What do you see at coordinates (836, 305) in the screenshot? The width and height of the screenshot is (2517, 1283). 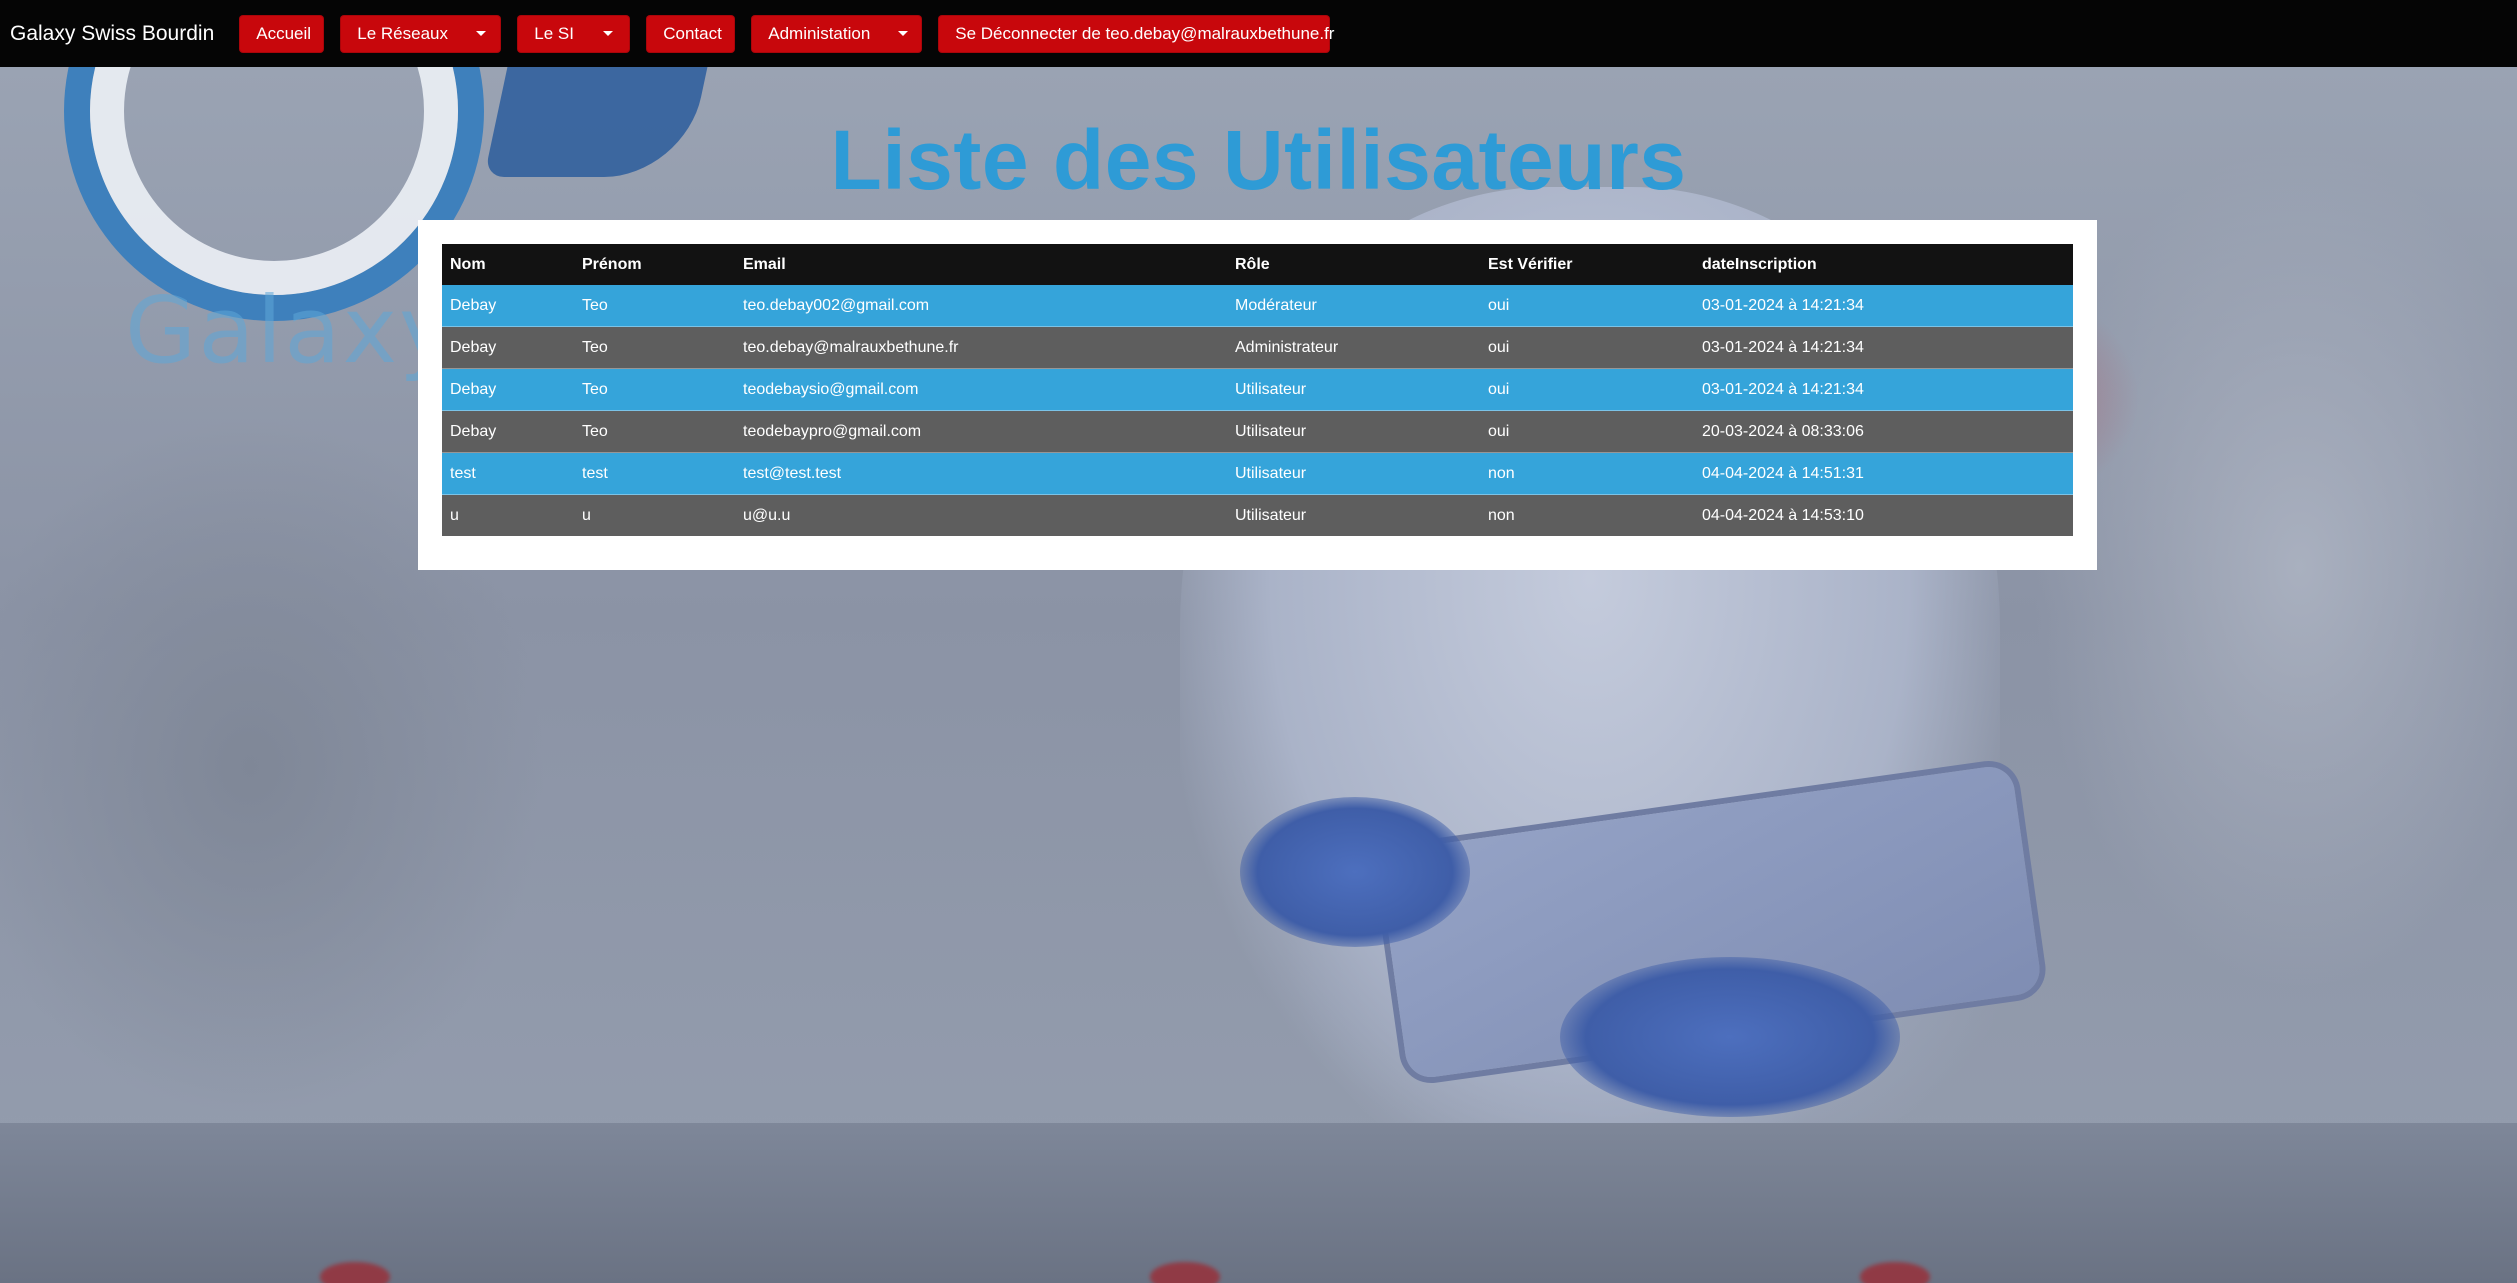 I see `cell-email: teo.debay002@gmail.com` at bounding box center [836, 305].